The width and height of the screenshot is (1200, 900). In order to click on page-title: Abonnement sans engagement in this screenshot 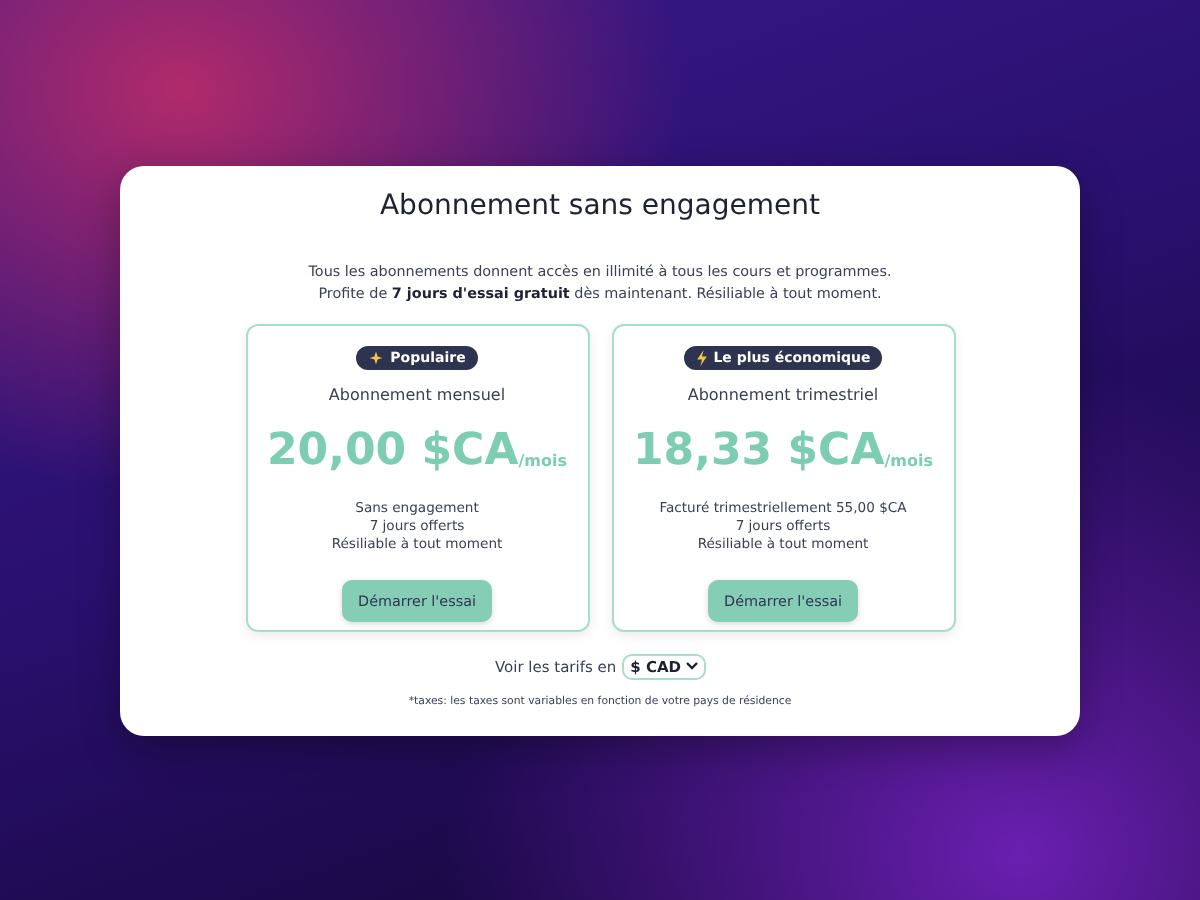, I will do `click(599, 205)`.